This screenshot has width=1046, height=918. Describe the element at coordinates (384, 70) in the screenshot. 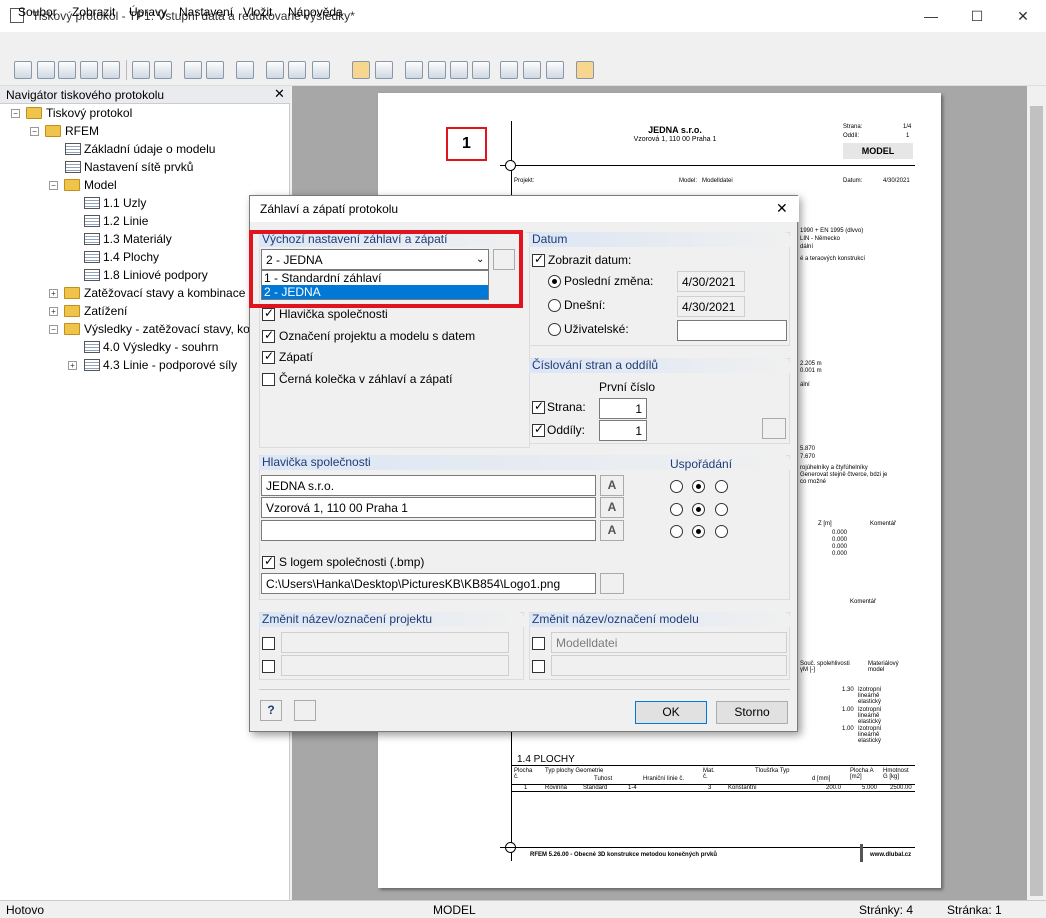

I see `pointer-icon` at that location.